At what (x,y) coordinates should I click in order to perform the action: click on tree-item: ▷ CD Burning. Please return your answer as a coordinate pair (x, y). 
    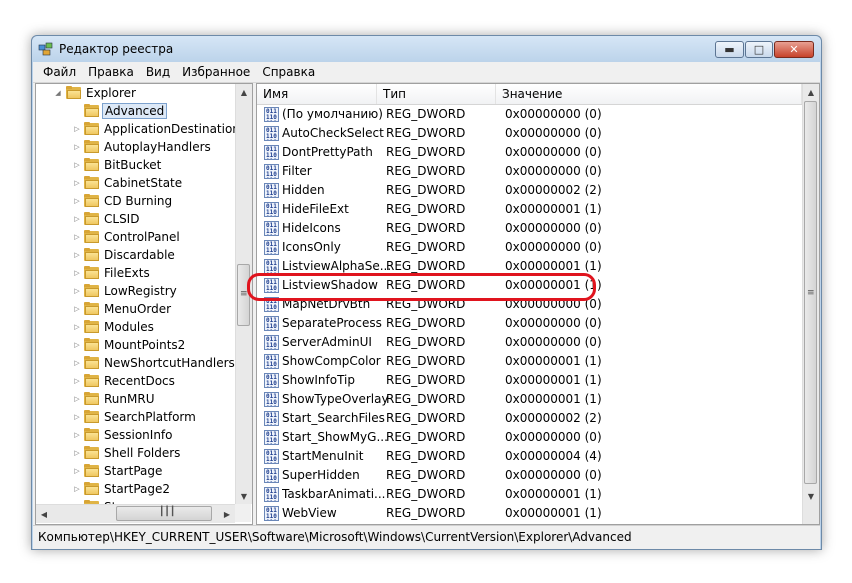
    Looking at the image, I should click on (135, 201).